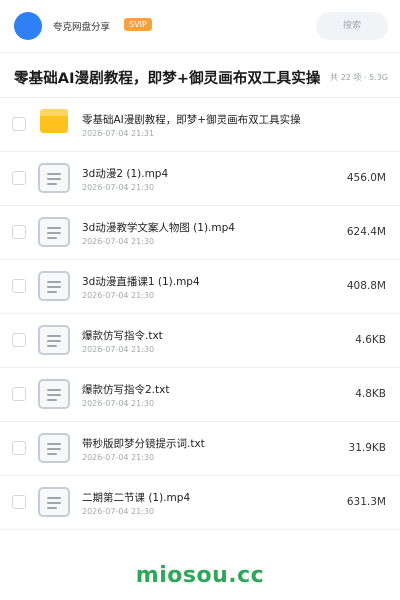  Describe the element at coordinates (366, 286) in the screenshot. I see `file-size: 408.8M` at that location.